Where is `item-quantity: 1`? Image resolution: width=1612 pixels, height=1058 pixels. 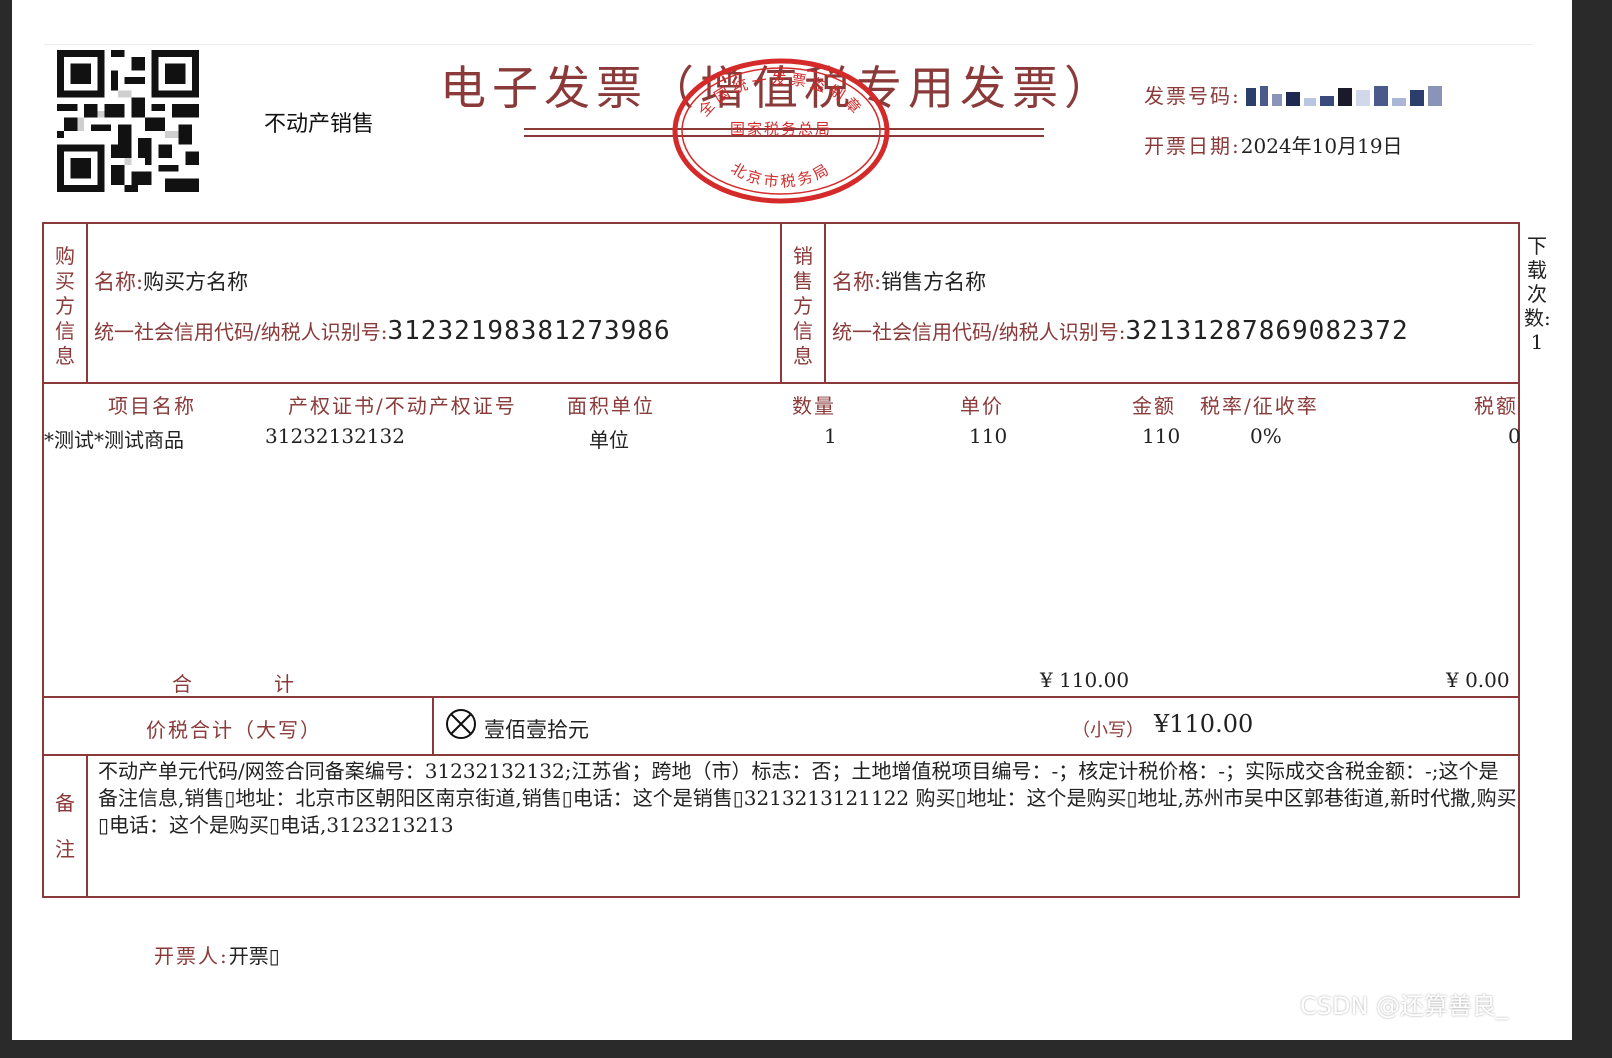 item-quantity: 1 is located at coordinates (830, 436).